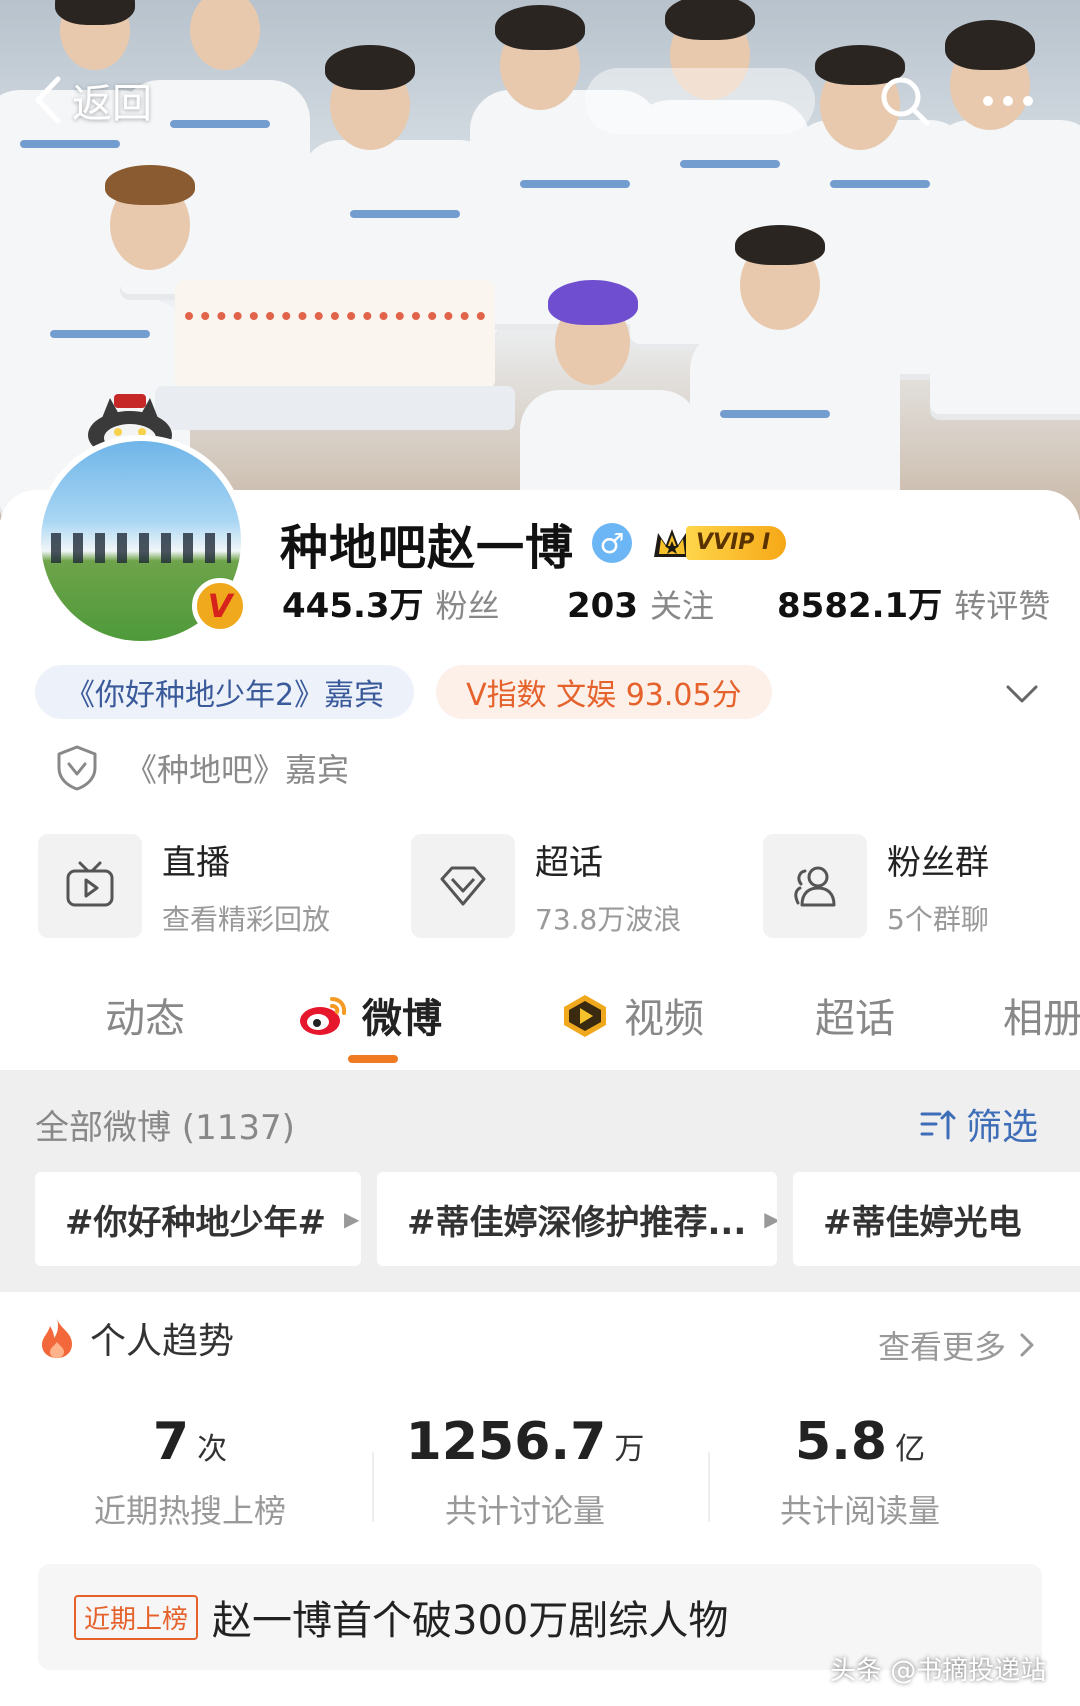 The width and height of the screenshot is (1080, 1706). Describe the element at coordinates (938, 1671) in the screenshot. I see `watermark: 头条 @书摘投递站` at that location.